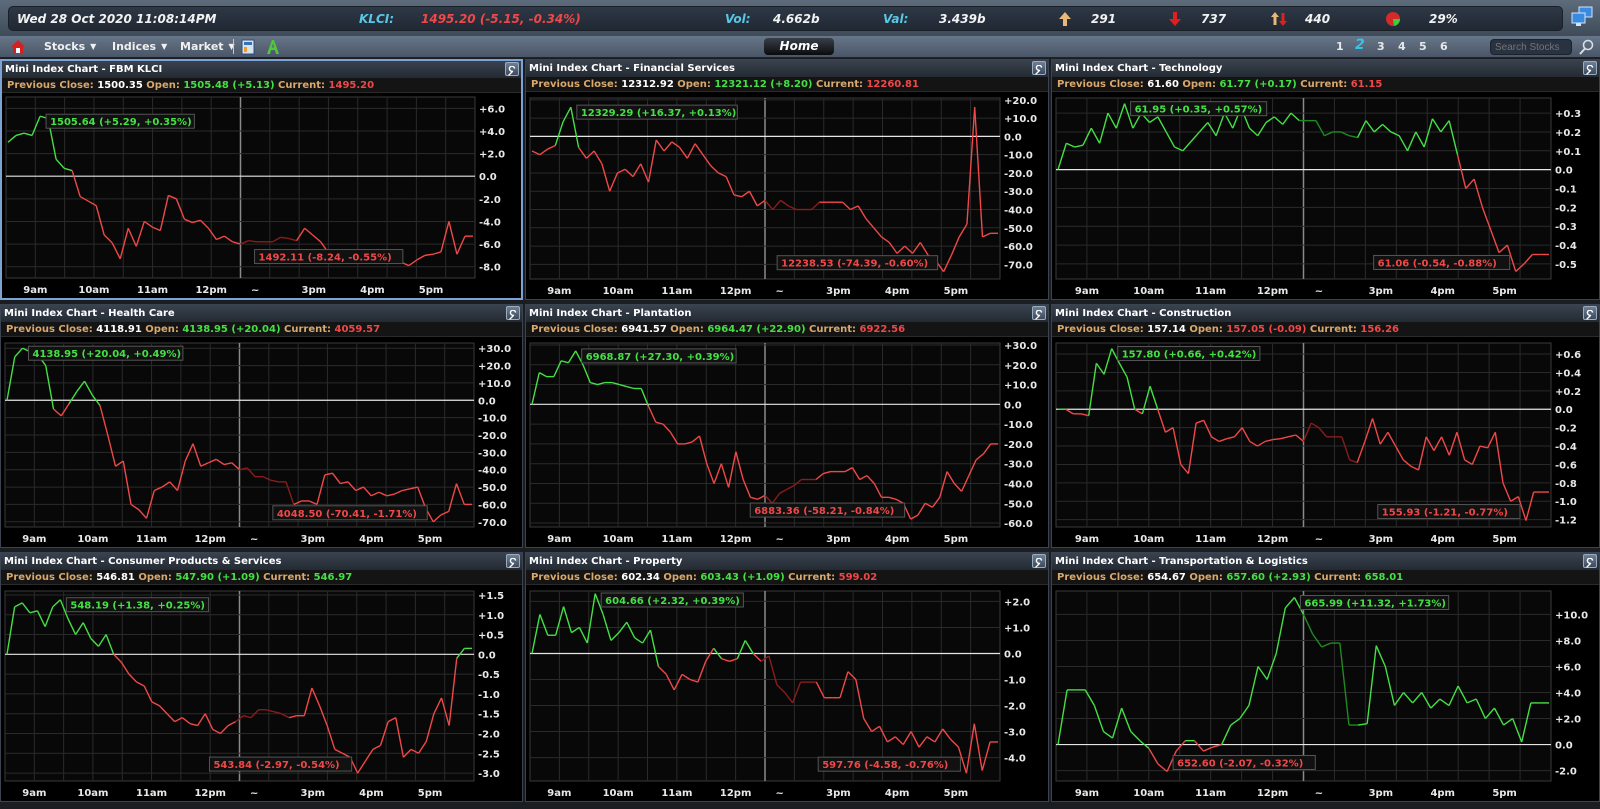  Describe the element at coordinates (1531, 47) in the screenshot. I see `search-stocks-input` at that location.